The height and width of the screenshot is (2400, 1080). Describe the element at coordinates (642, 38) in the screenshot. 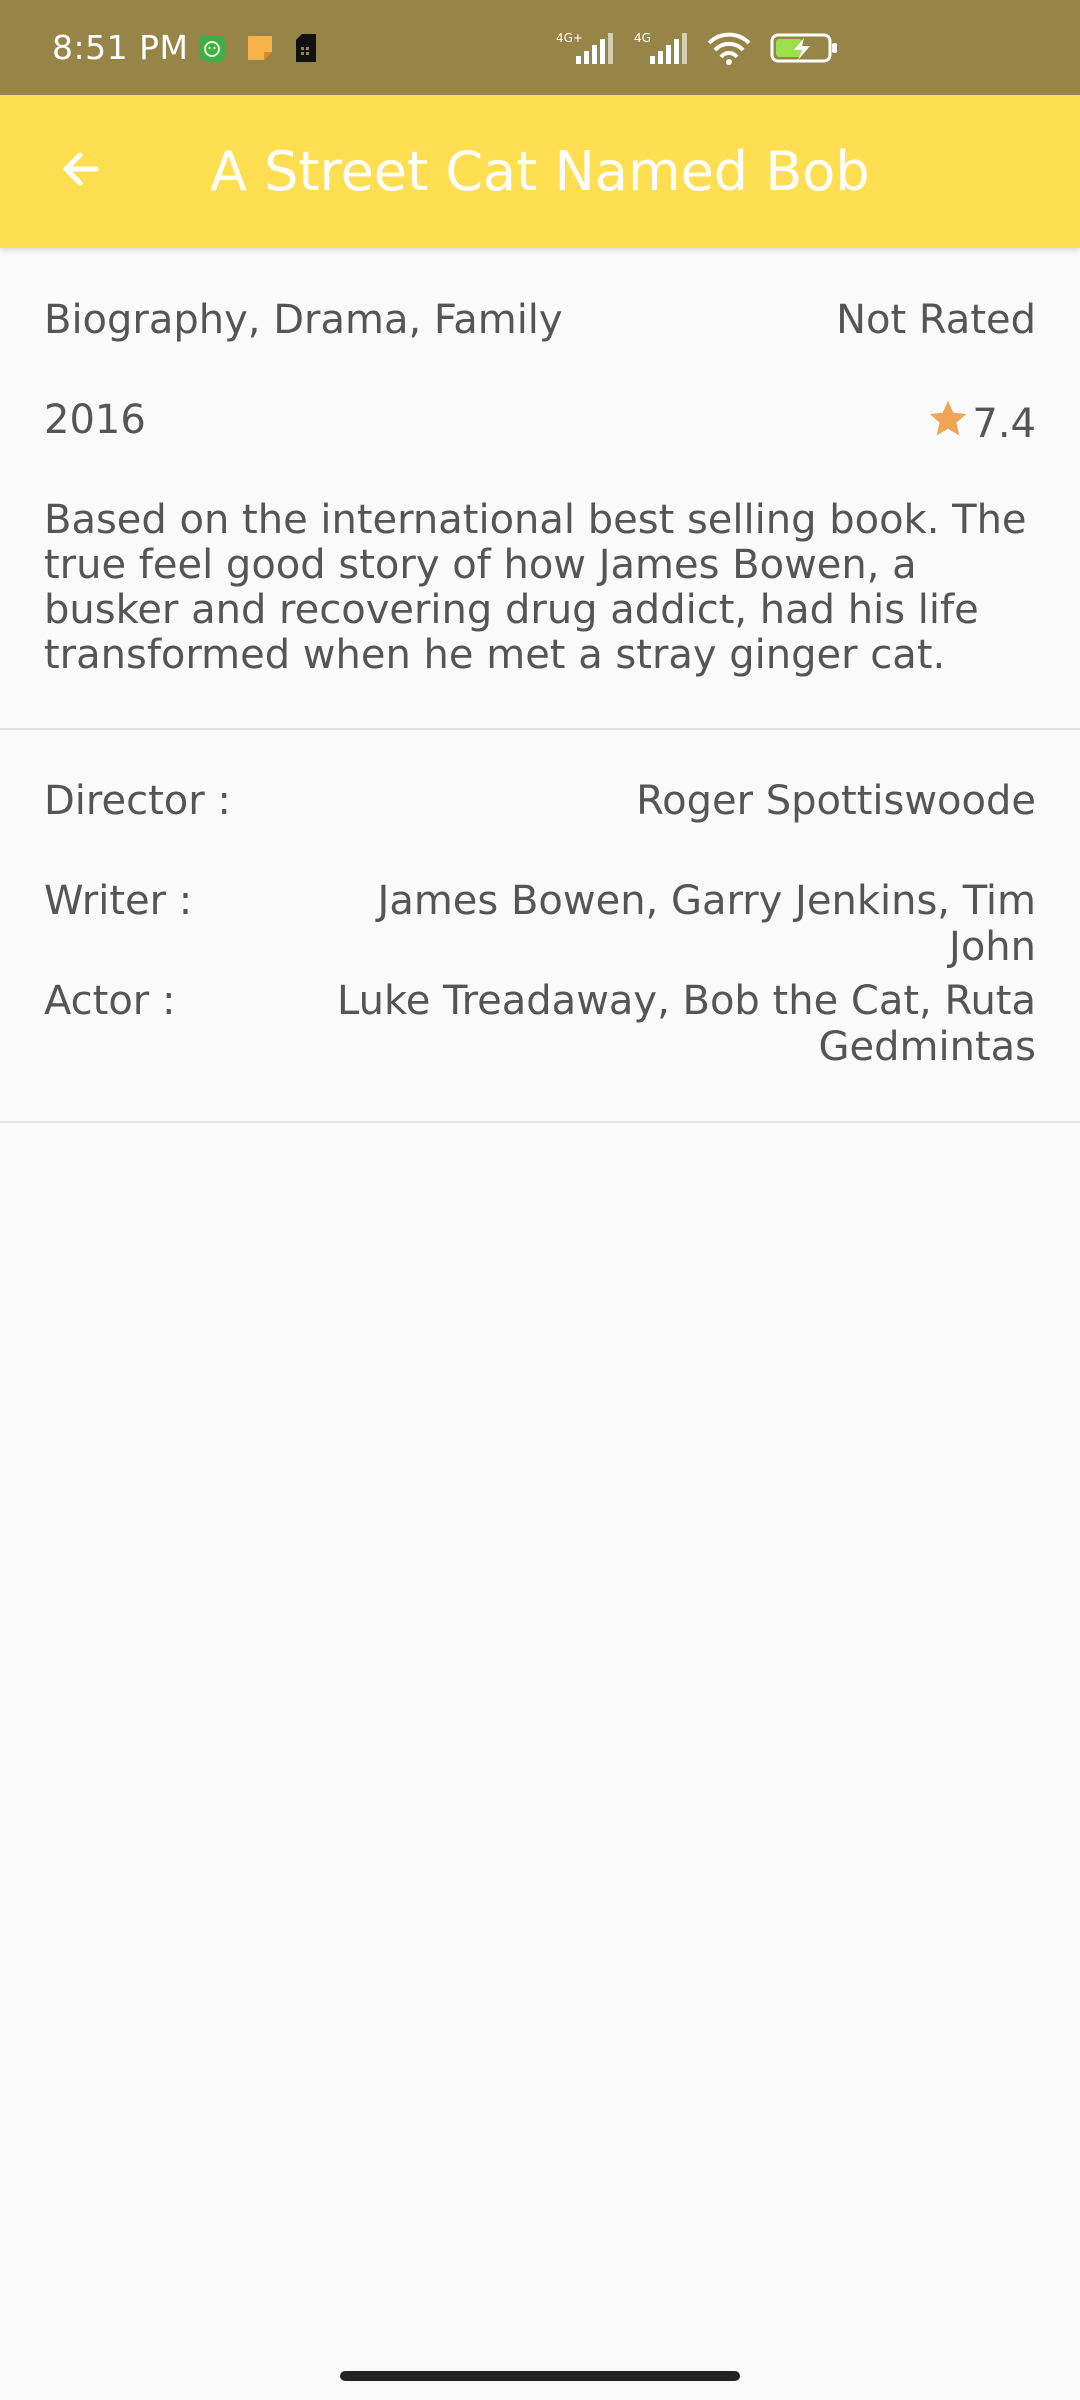

I see `svg-text: 4G` at that location.